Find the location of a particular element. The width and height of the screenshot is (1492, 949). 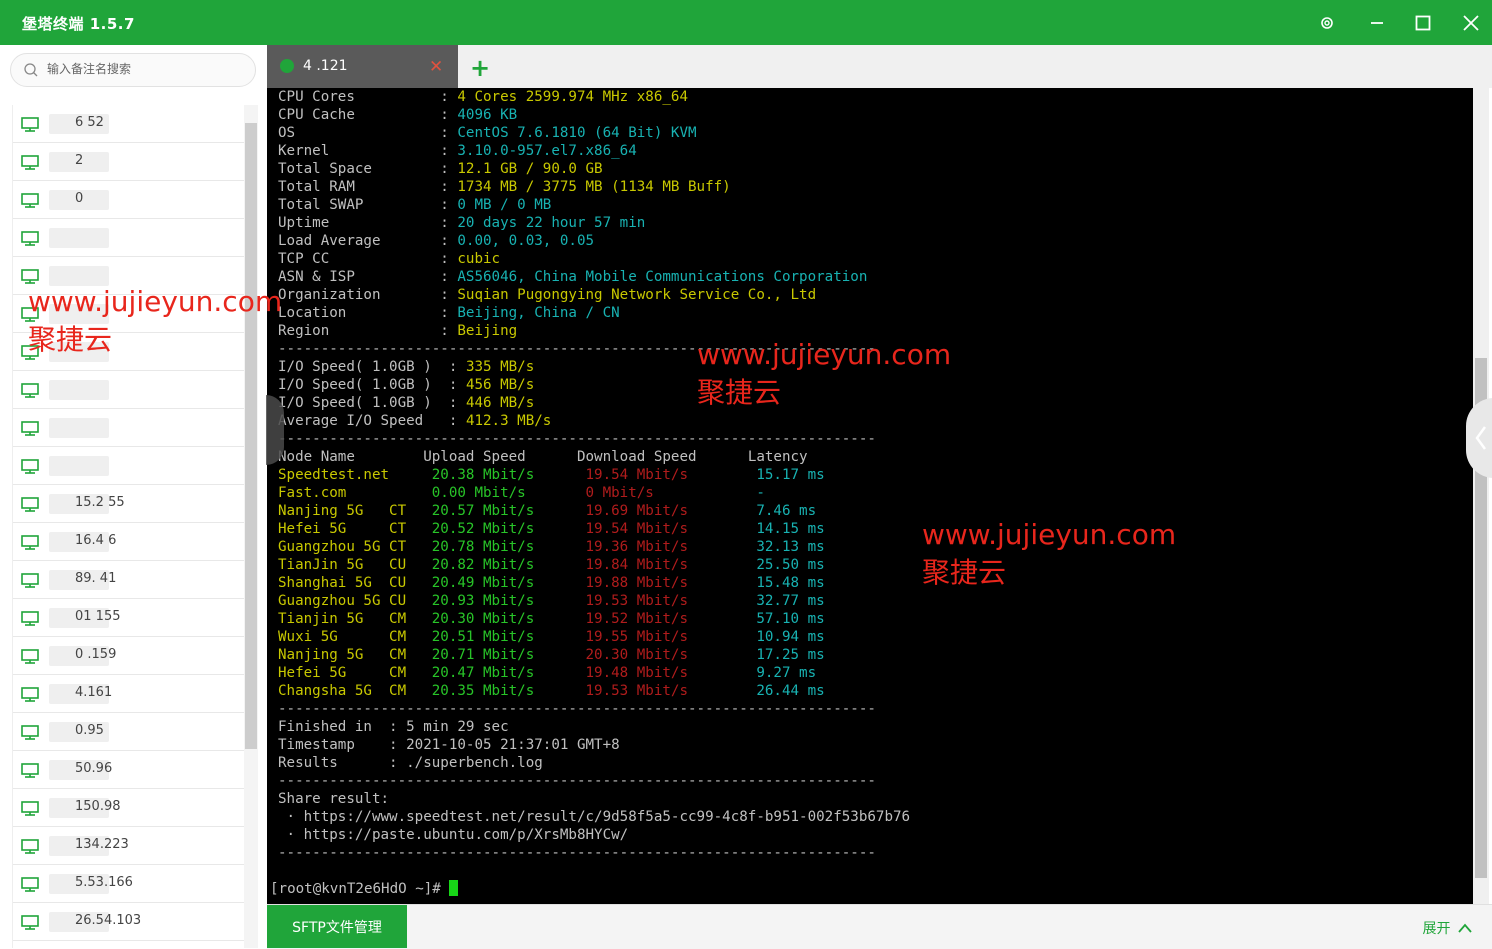

result-label: Finished in is located at coordinates (334, 727).